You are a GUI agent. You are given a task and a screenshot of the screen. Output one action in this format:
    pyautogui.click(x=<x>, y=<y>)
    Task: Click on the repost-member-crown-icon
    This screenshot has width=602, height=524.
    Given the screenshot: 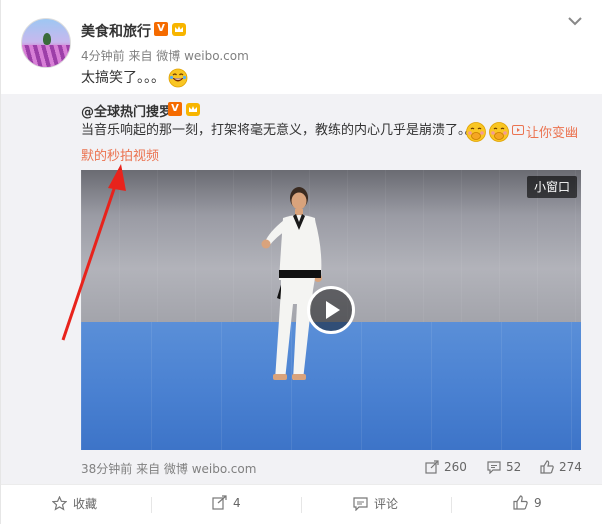 What is the action you would take?
    pyautogui.click(x=193, y=109)
    